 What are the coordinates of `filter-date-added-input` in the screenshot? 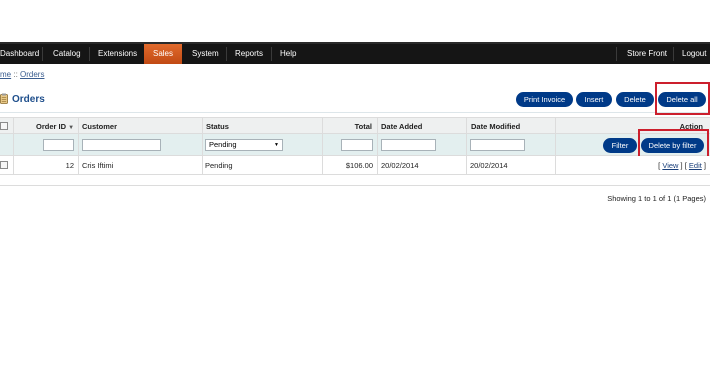 It's located at (408, 145).